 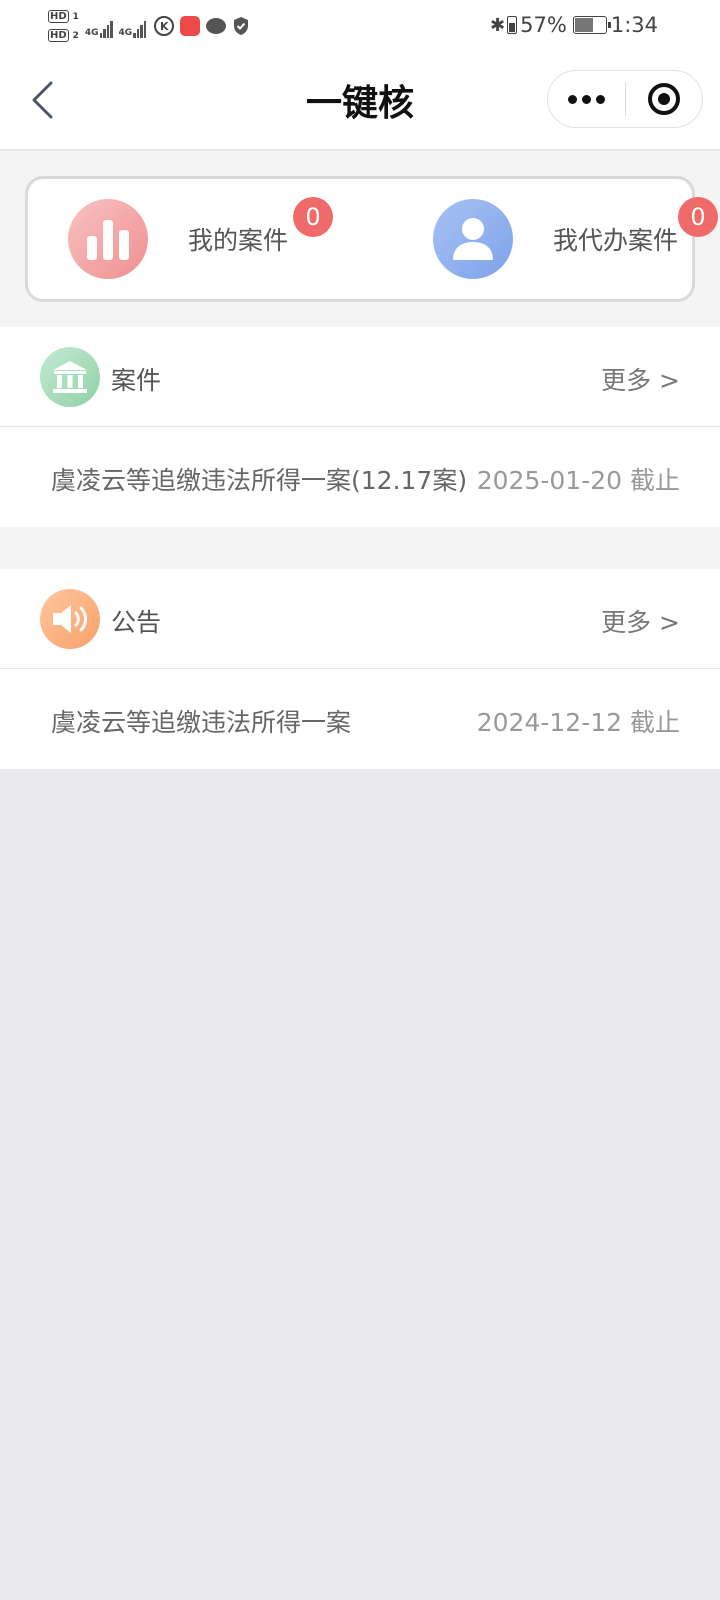 I want to click on cases-more-link: 更多 >, so click(x=640, y=379).